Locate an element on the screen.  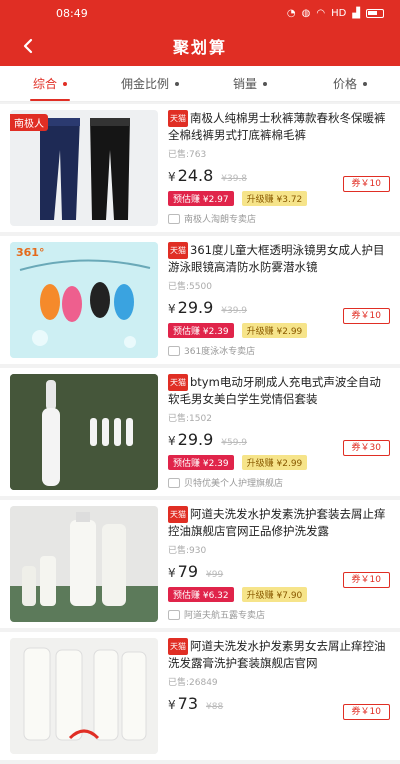
back-button is located at coordinates (28, 46).